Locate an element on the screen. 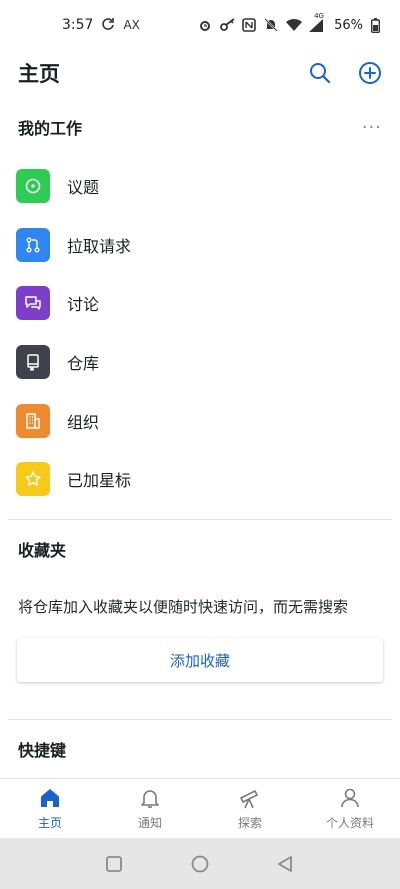  work-item-starred: 已加星标 is located at coordinates (200, 479).